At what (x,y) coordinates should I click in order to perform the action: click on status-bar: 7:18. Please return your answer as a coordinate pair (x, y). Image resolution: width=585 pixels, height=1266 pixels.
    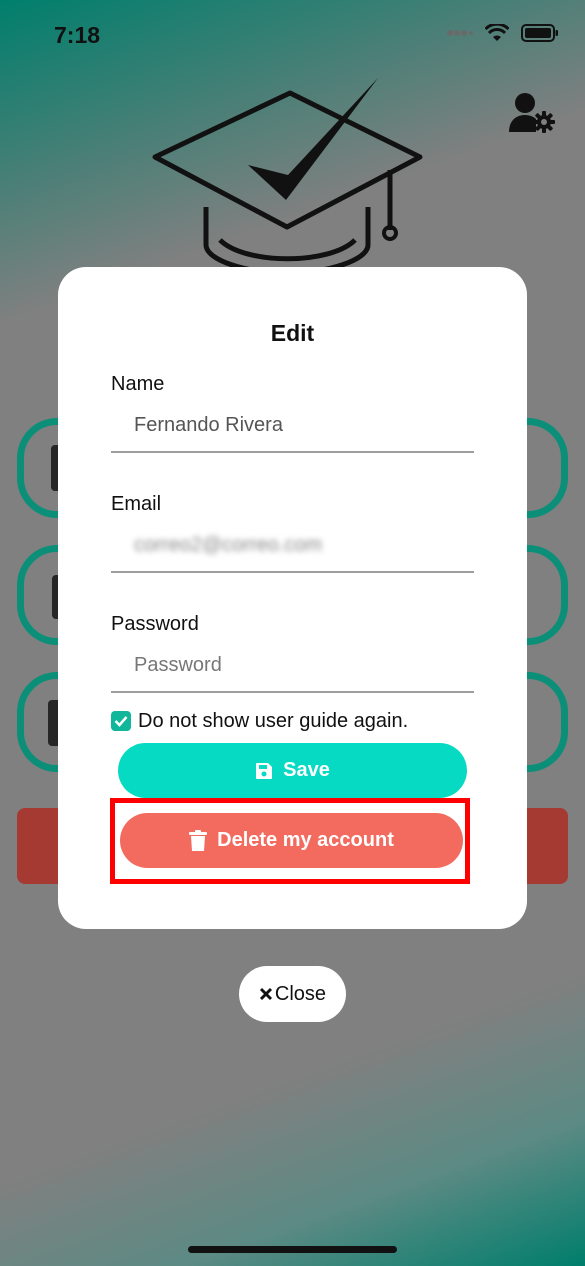
    Looking at the image, I should click on (292, 37).